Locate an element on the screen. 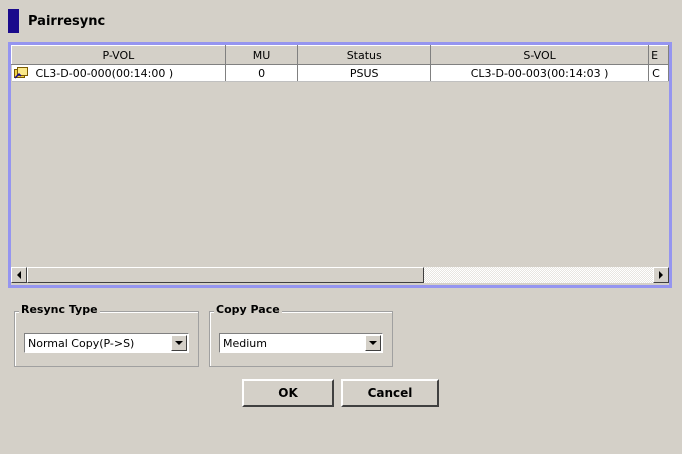  arrow-left-icon is located at coordinates (19, 275).